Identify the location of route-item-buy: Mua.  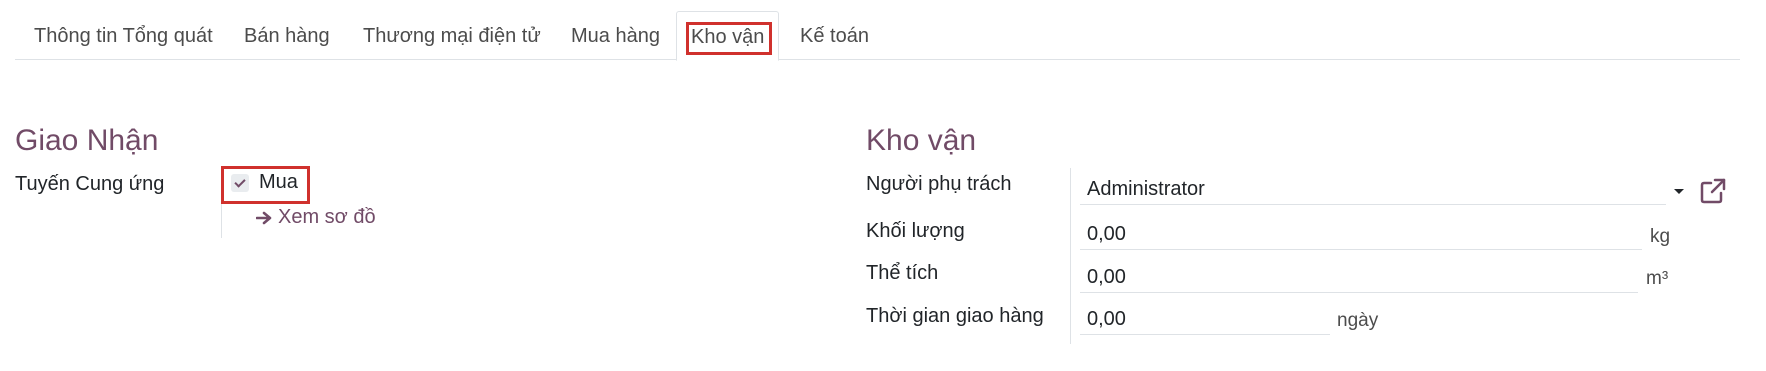
(264, 182).